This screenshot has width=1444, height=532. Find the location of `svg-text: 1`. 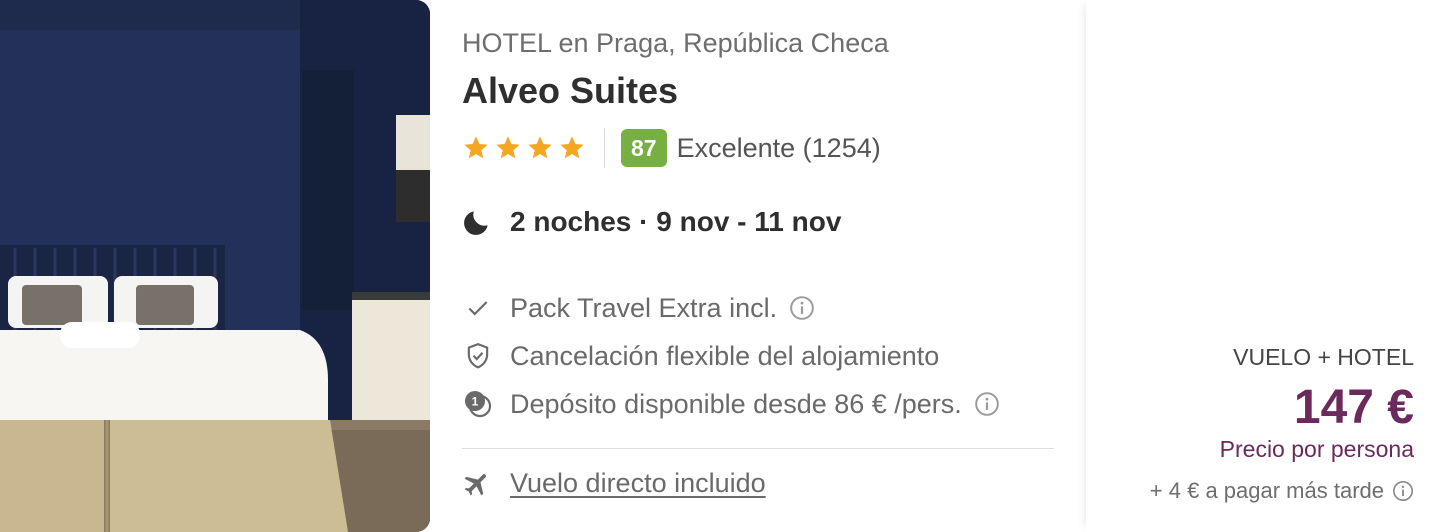

svg-text: 1 is located at coordinates (475, 402).